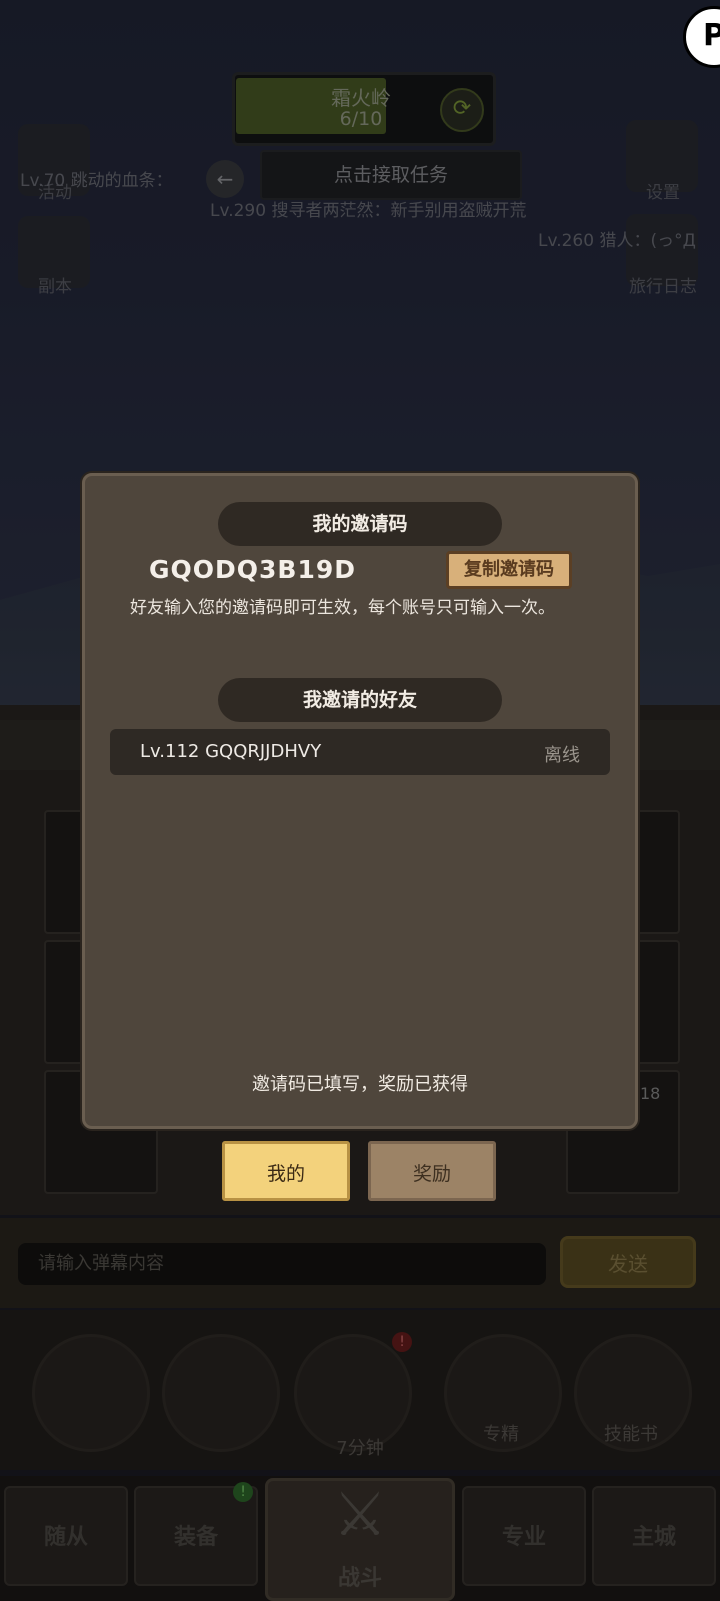 This screenshot has height=1601, width=720. What do you see at coordinates (360, 700) in the screenshot?
I see `invited-friends-title: 我邀请的好友` at bounding box center [360, 700].